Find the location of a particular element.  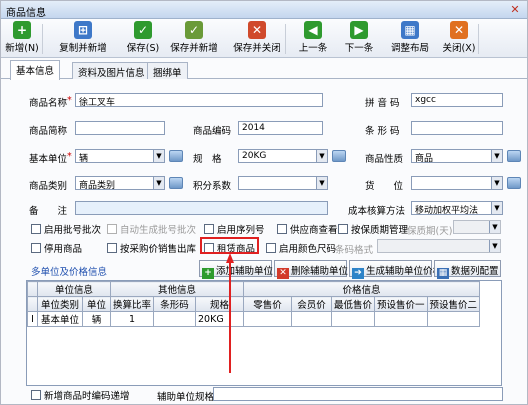

toolbar-button-label: 保存并关闭 is located at coordinates (257, 48).